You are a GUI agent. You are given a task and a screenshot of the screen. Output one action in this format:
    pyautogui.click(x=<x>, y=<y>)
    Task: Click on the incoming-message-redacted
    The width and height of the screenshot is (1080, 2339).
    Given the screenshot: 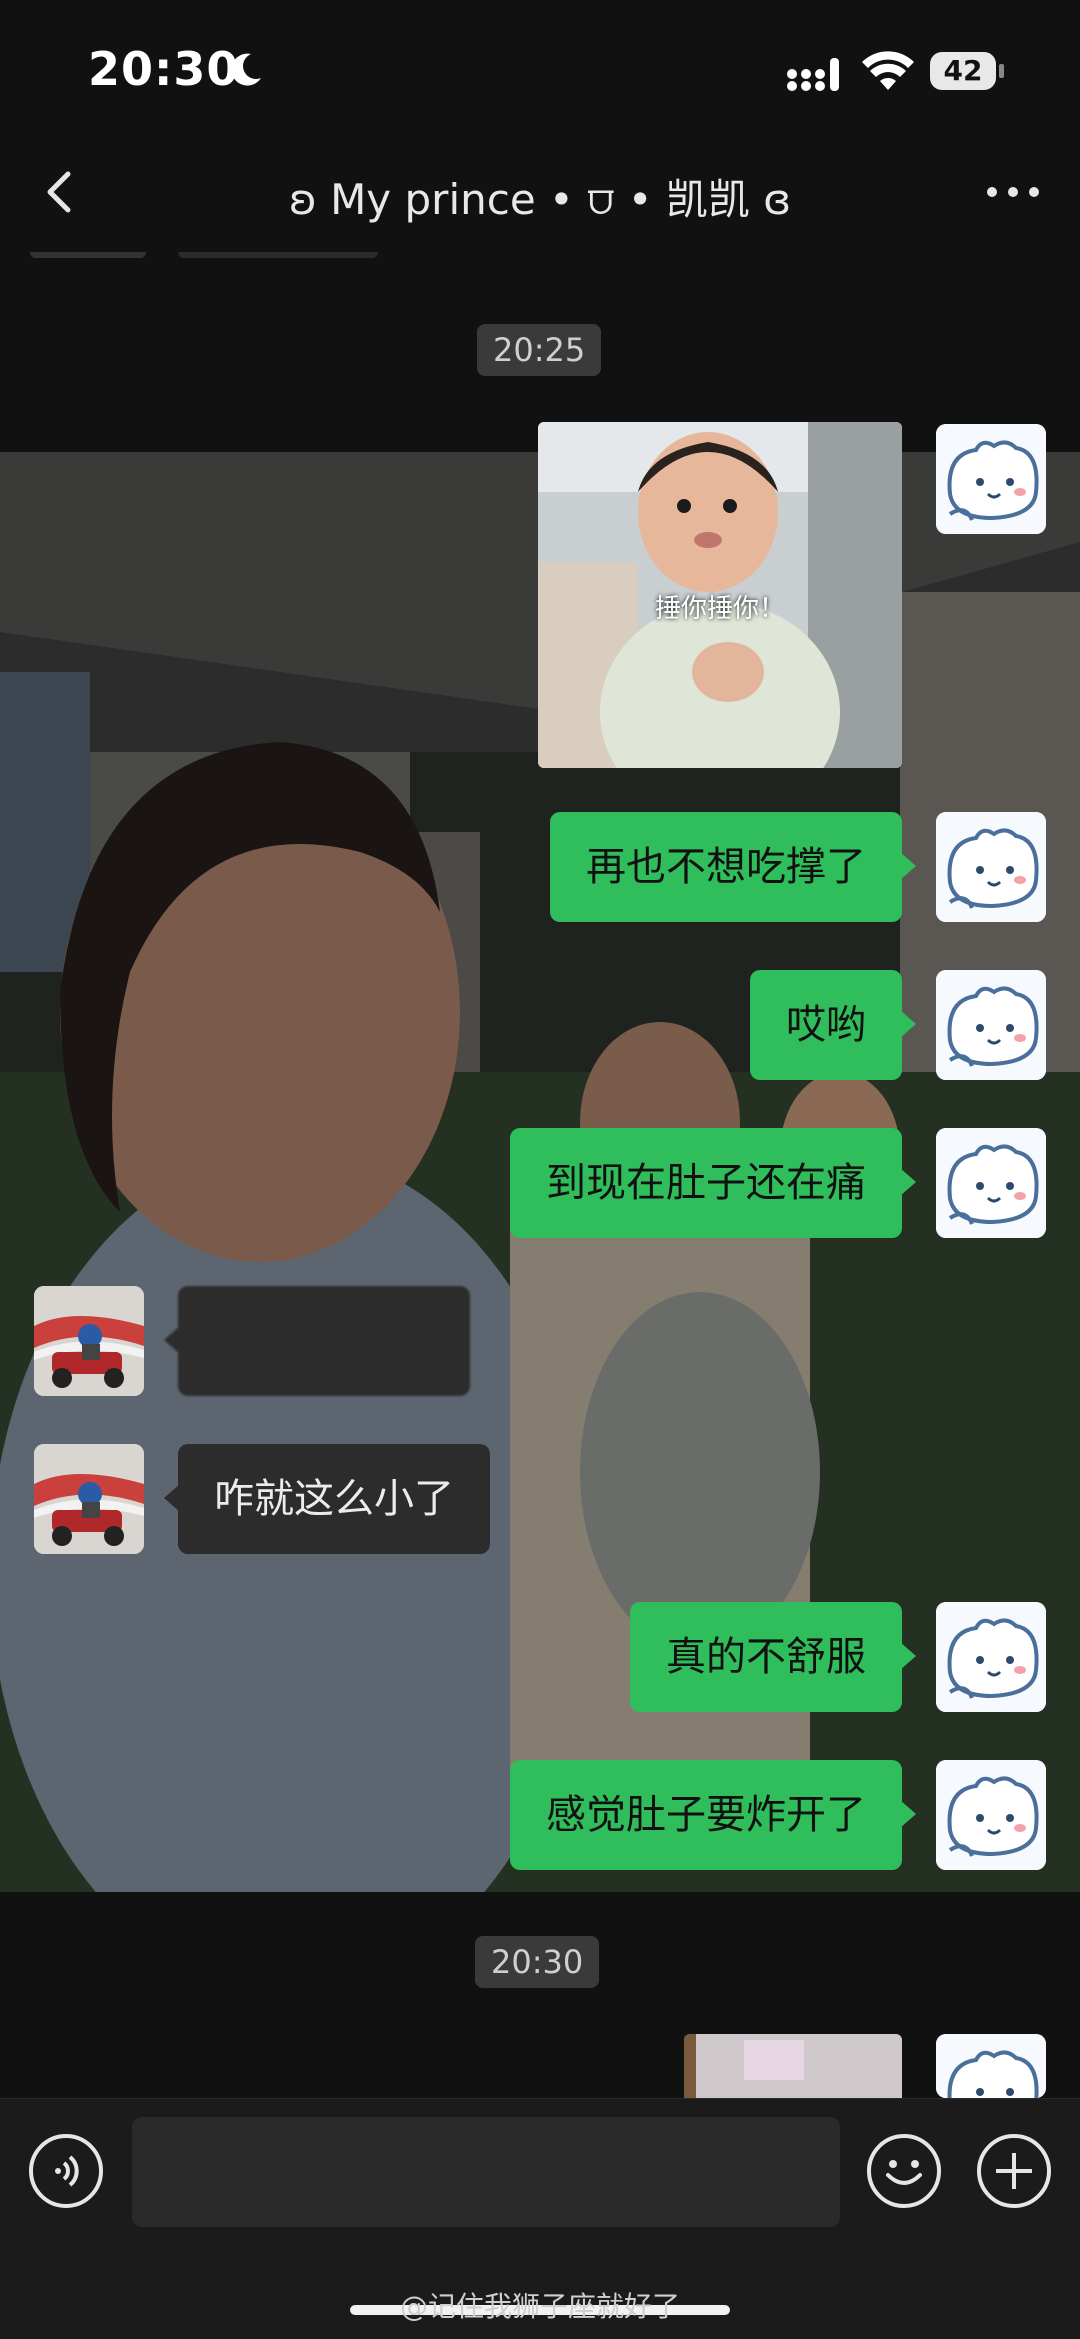 What is the action you would take?
    pyautogui.click(x=317, y=1341)
    